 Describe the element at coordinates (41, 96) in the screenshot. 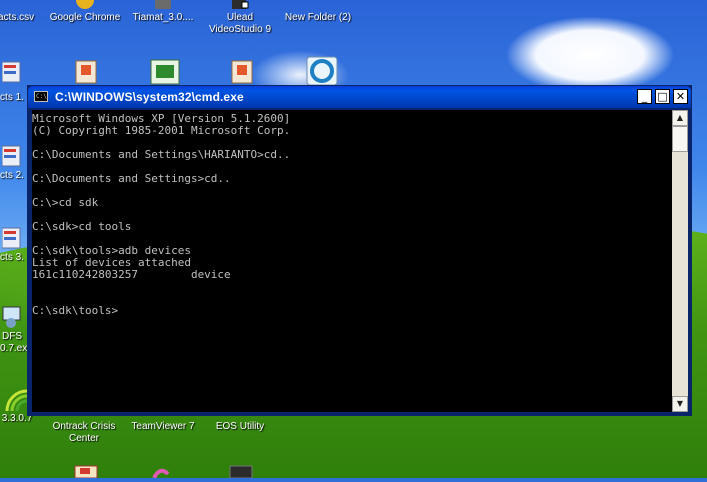

I see `cmd-icon: C:\` at that location.